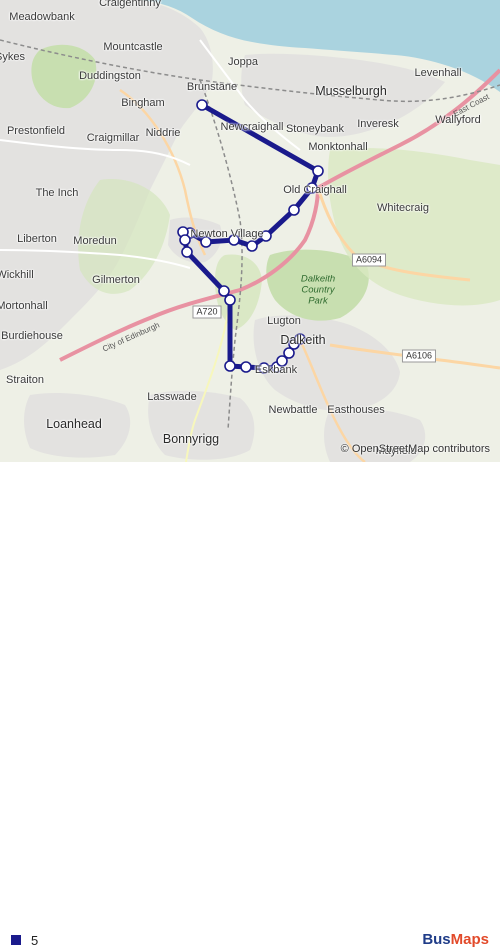 The image size is (500, 948). I want to click on place-label: Craigmillar, so click(113, 138).